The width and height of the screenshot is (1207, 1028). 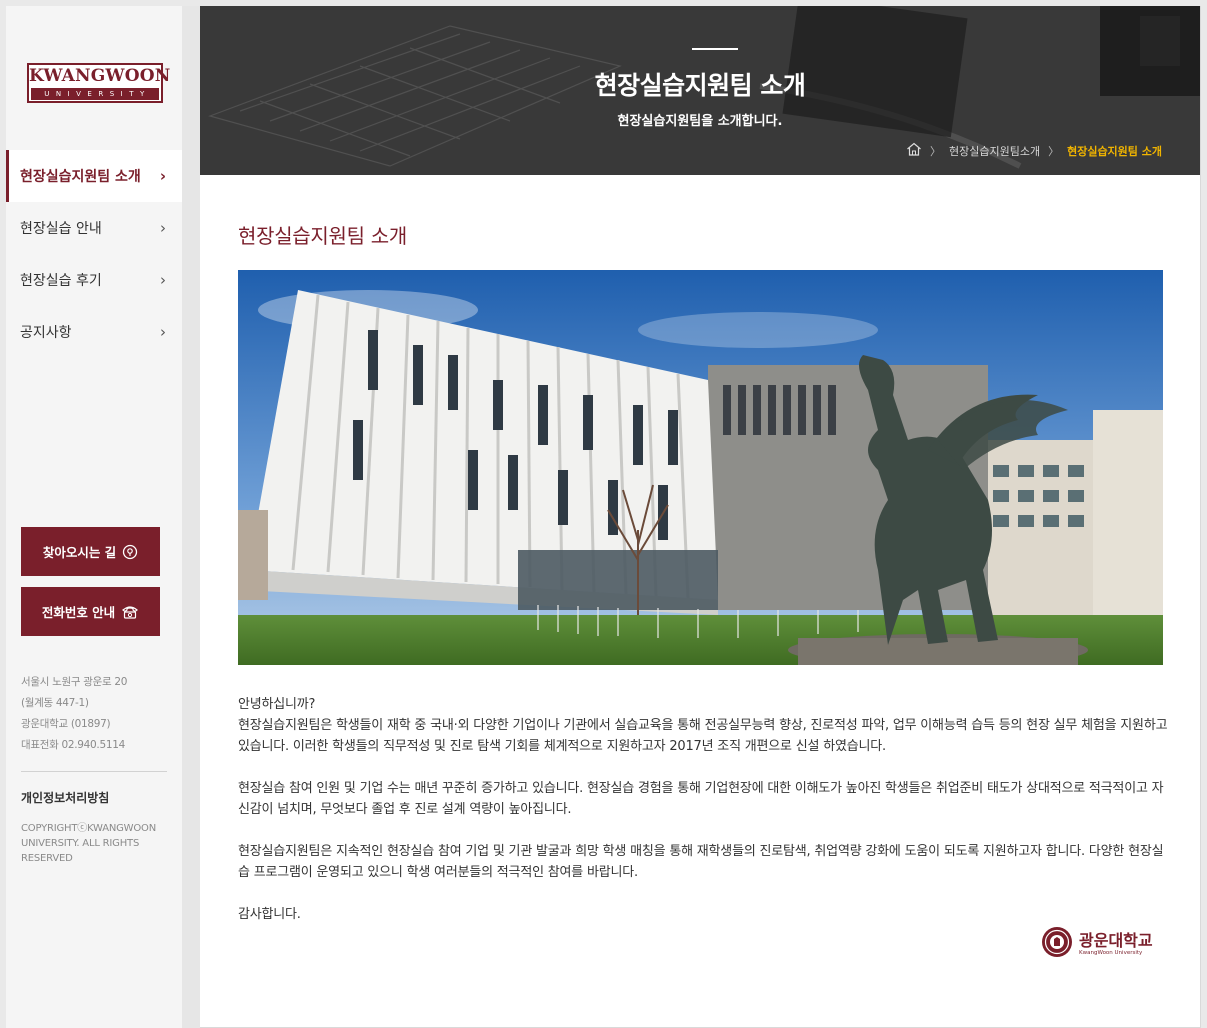 I want to click on seal-name-english: KwangWoon University, so click(x=1111, y=952).